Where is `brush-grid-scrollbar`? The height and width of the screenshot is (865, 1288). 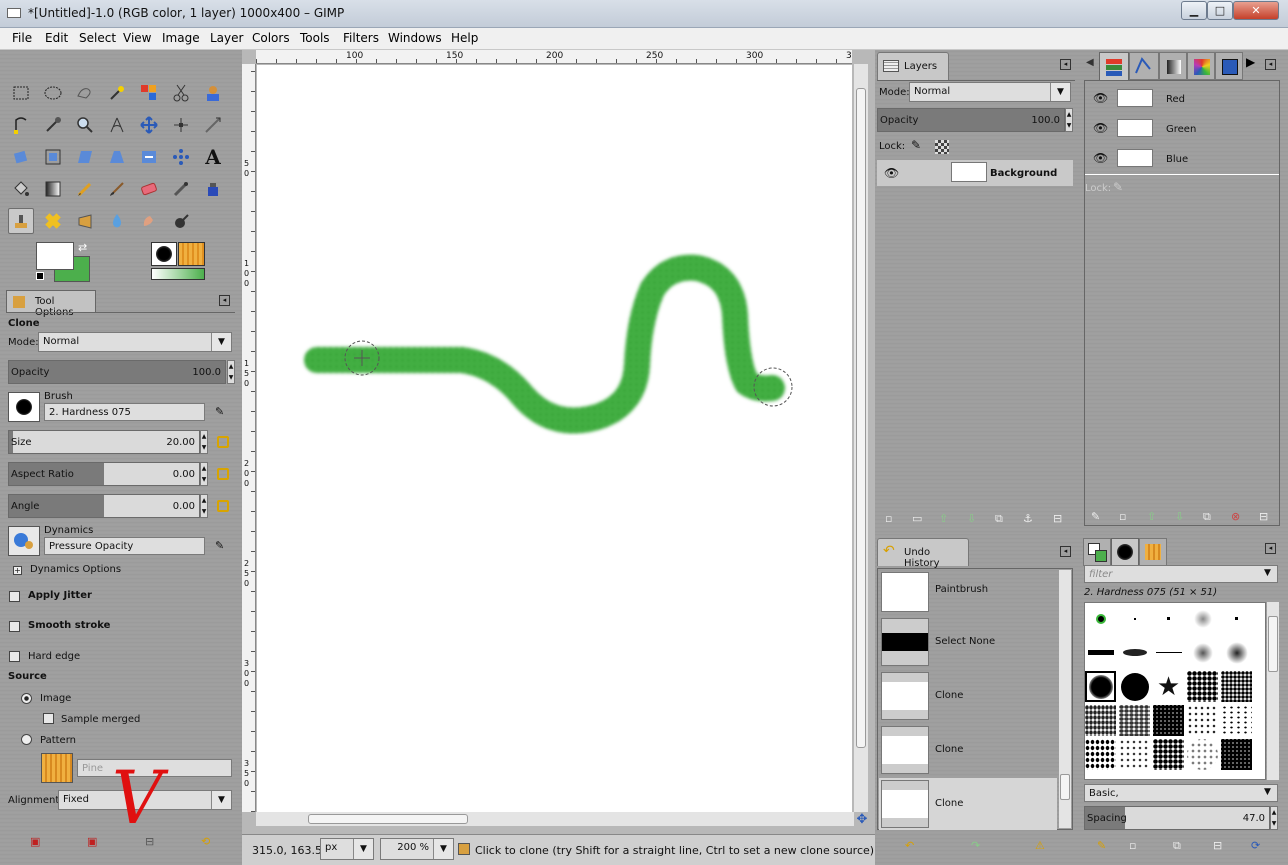
brush-grid-scrollbar is located at coordinates (1273, 691).